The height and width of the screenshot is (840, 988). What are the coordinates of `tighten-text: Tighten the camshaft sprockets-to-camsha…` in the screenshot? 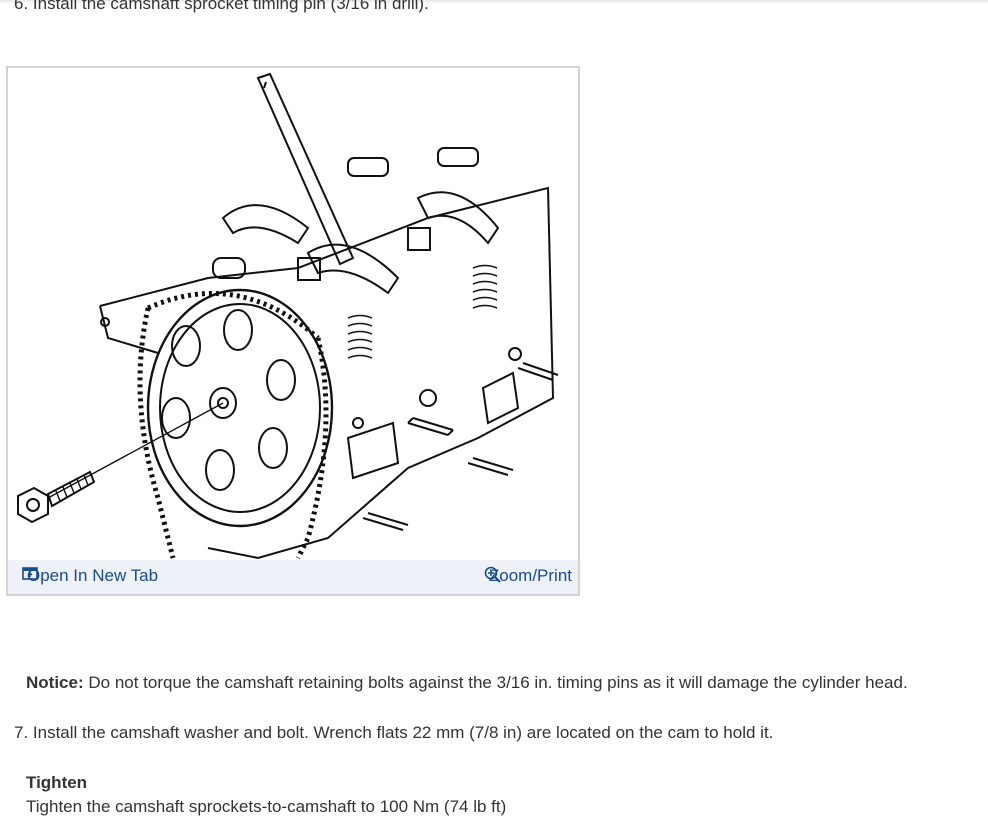 It's located at (266, 806).